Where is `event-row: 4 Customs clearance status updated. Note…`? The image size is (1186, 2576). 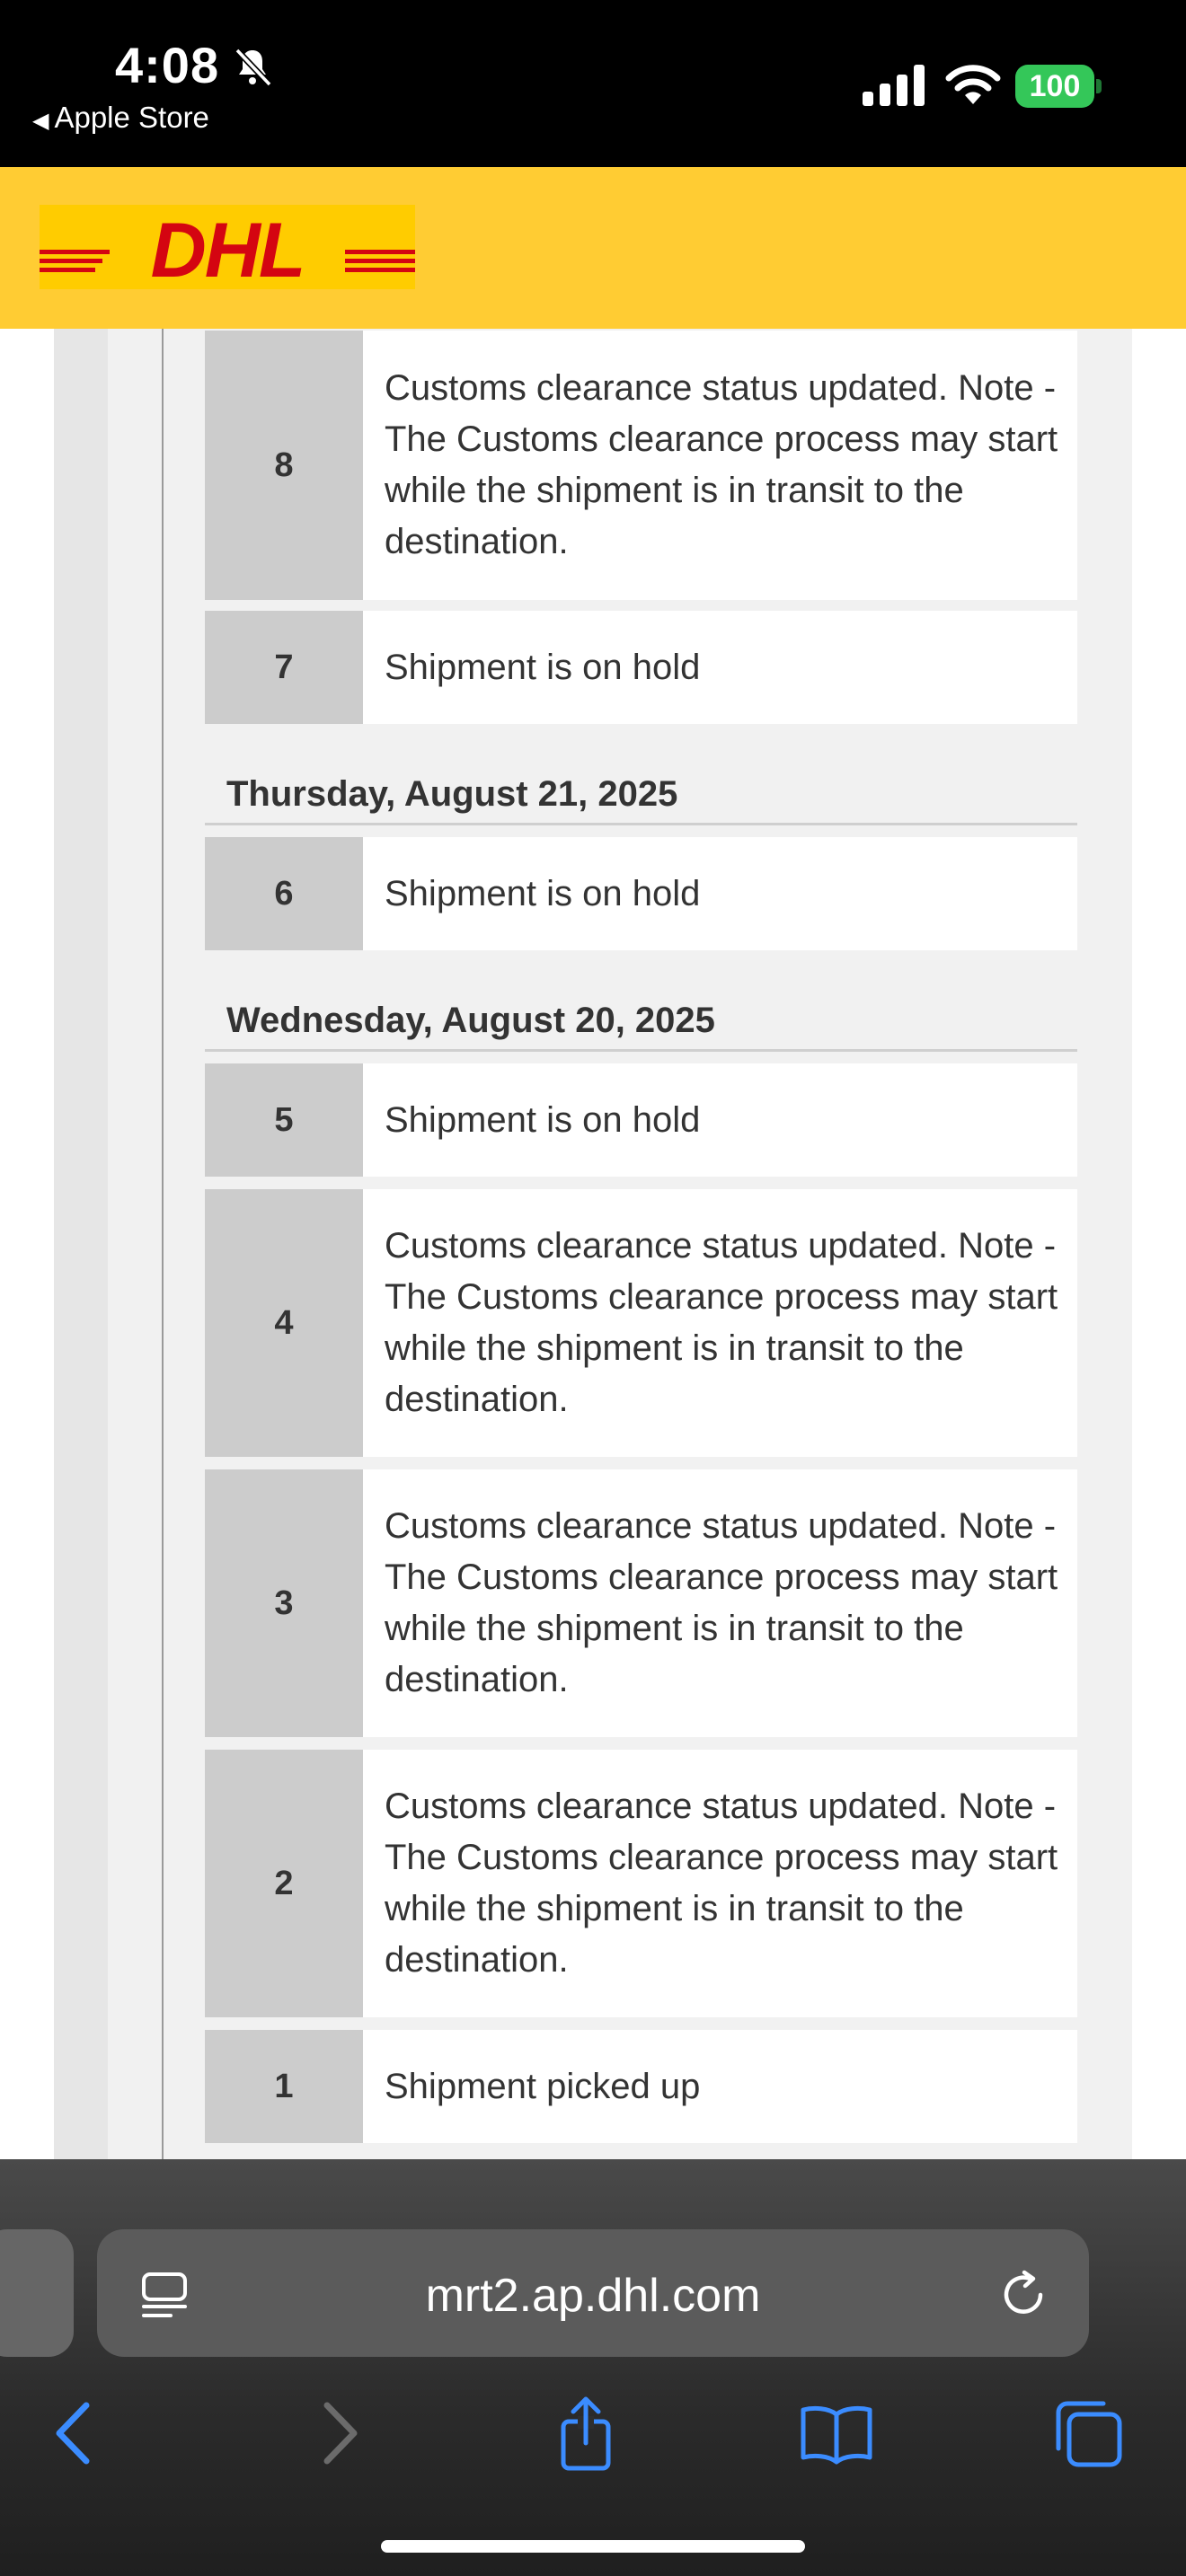
event-row: 4 Customs clearance status updated. Note… is located at coordinates (641, 1323).